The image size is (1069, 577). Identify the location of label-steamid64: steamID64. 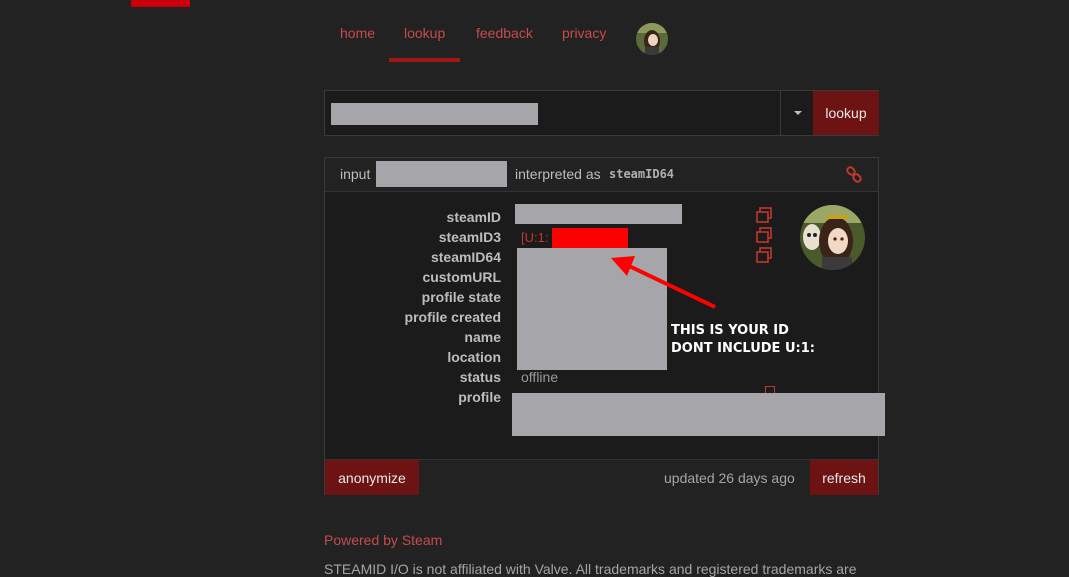
(465, 257).